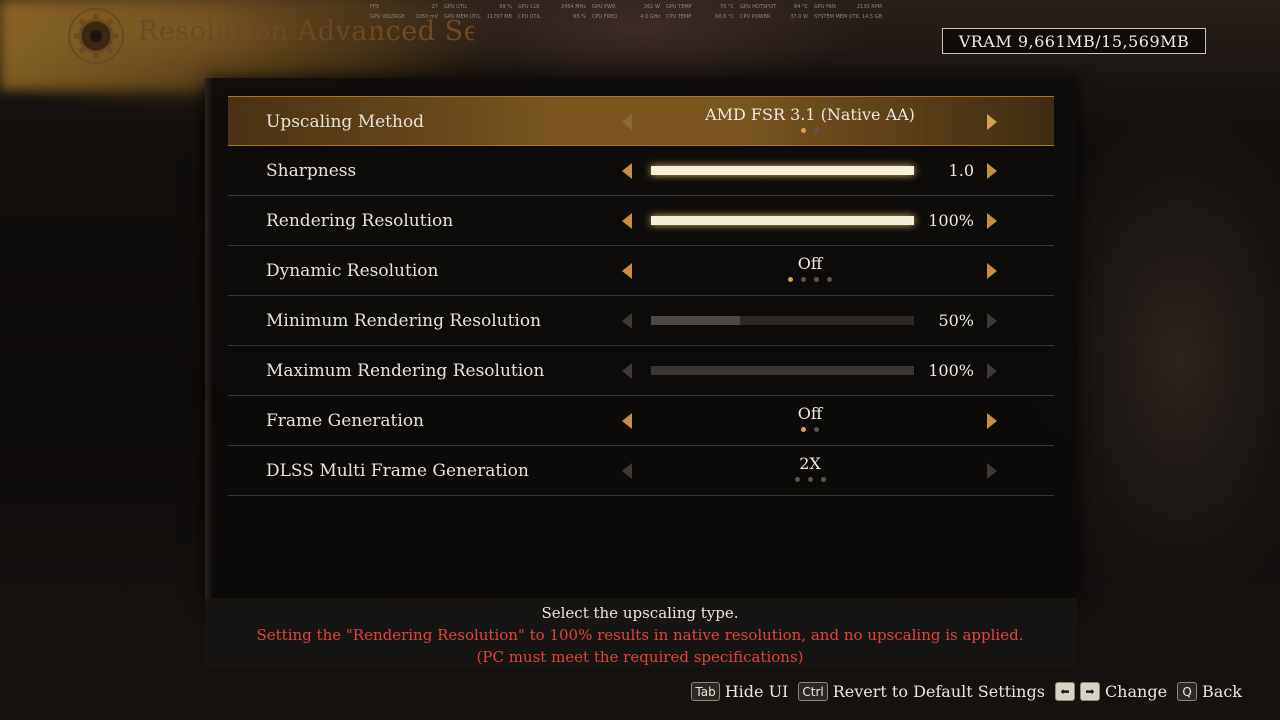 This screenshot has width=1280, height=720. I want to click on setting-label: Maximum Rendering Resolution, so click(405, 371).